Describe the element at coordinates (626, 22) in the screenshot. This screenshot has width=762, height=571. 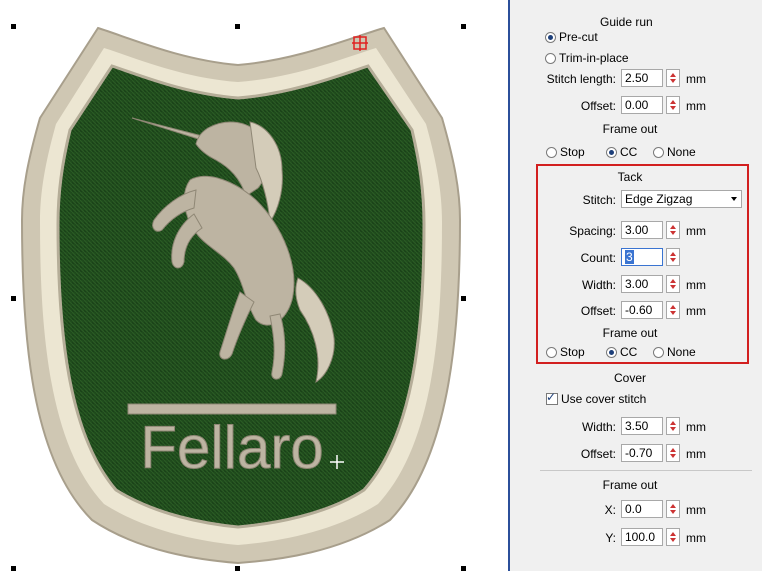
I see `guide-run-title: Guide run` at that location.